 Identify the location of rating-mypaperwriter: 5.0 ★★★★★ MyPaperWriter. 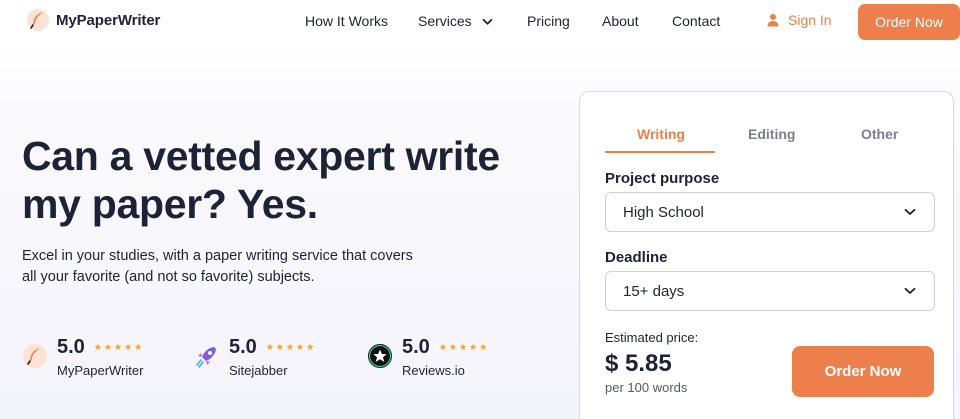
(83, 357).